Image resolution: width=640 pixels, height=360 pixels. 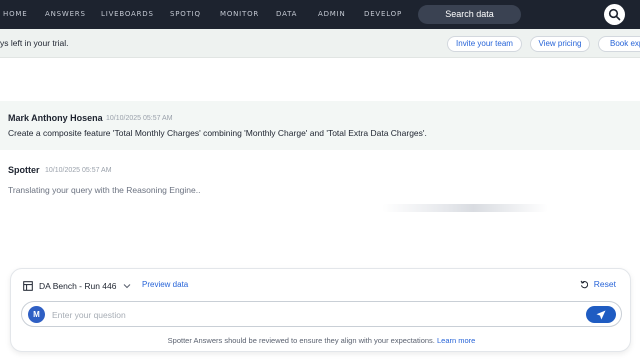 What do you see at coordinates (78, 170) in the screenshot?
I see `spotter-timestamp: 10/10/2025 05:57 AM` at bounding box center [78, 170].